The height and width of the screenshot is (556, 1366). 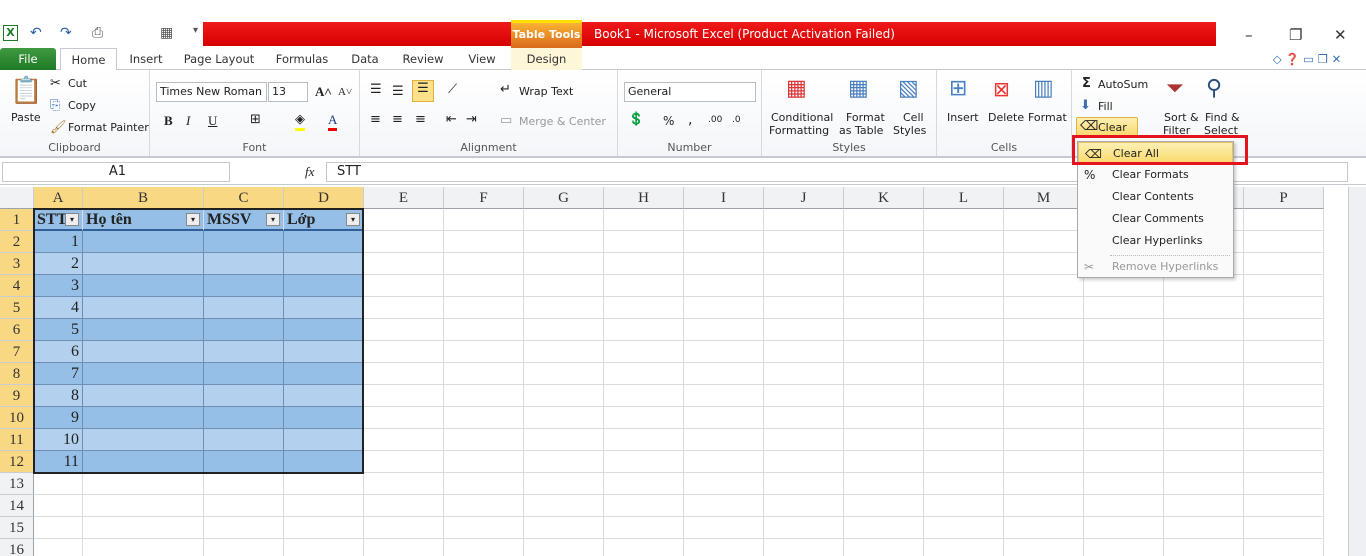 I want to click on table-cell: 3, so click(x=58, y=286).